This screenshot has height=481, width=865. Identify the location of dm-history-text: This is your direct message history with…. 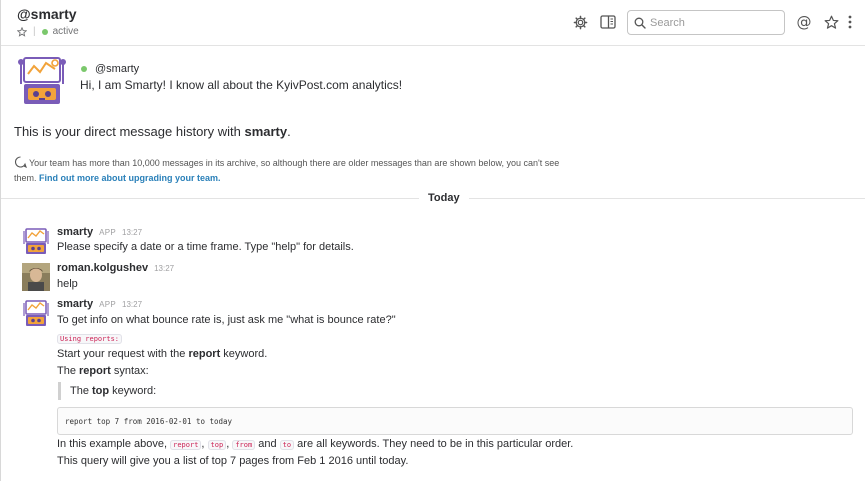
(152, 131).